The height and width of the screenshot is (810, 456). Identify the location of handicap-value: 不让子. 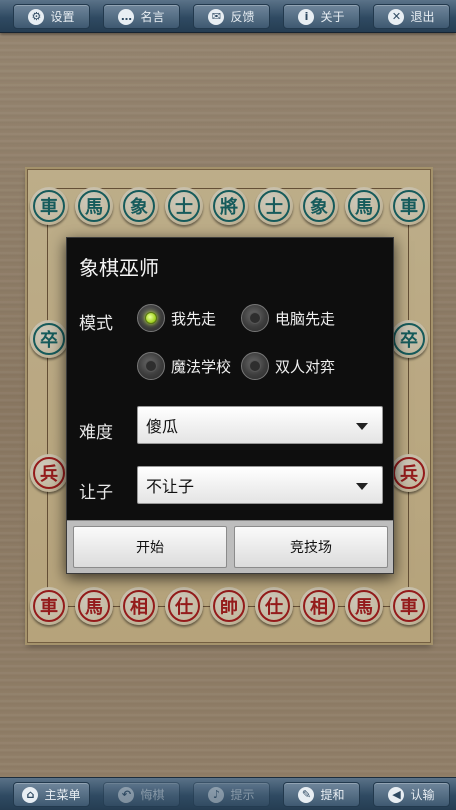
(170, 486).